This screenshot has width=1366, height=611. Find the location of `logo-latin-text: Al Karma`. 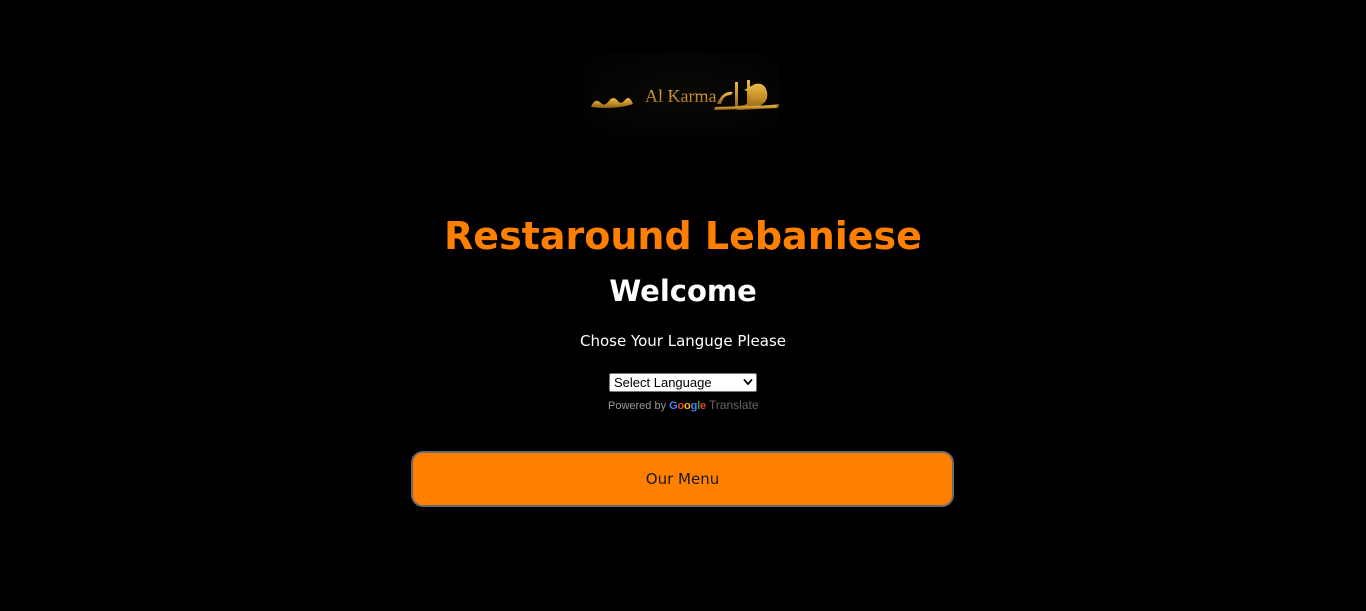

logo-latin-text: Al Karma is located at coordinates (680, 96).